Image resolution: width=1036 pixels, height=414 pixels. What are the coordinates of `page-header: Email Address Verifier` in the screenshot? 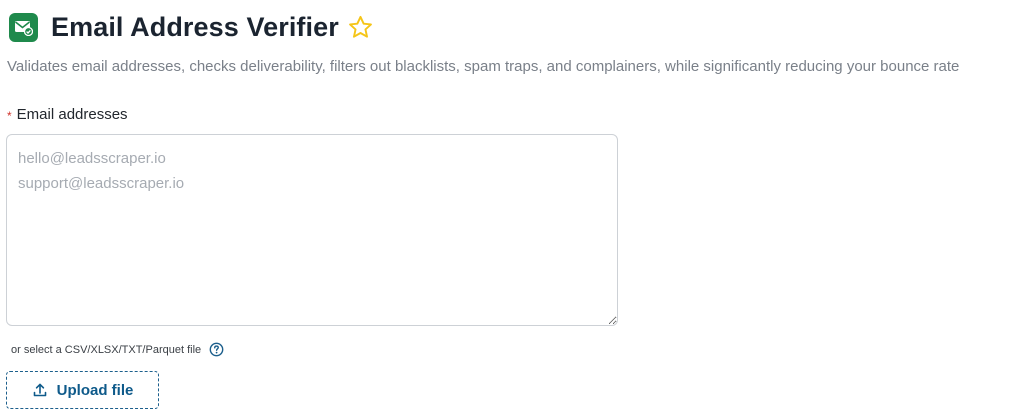 It's located at (192, 27).